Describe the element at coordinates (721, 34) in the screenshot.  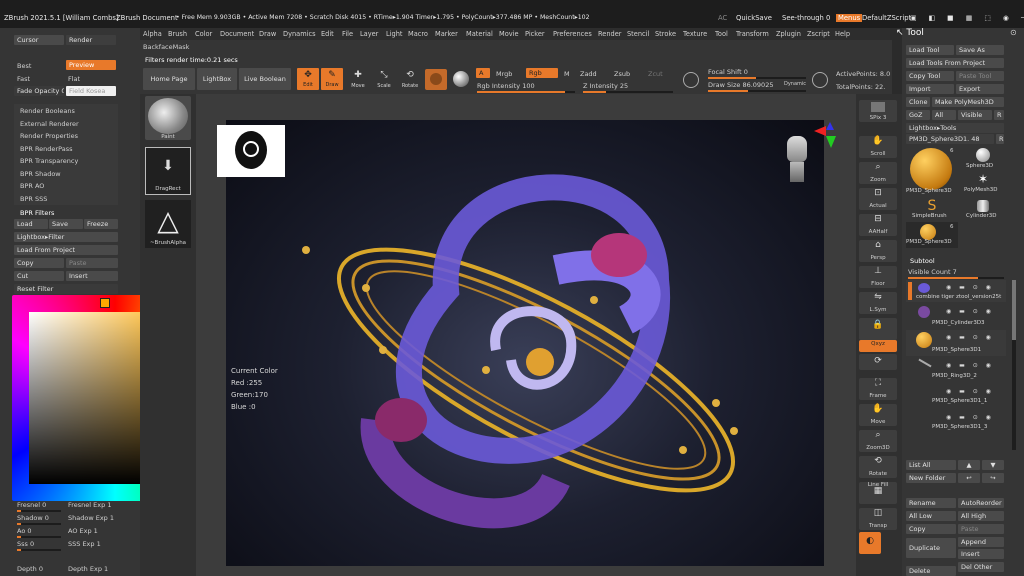
I see `menu-tool: Tool` at that location.